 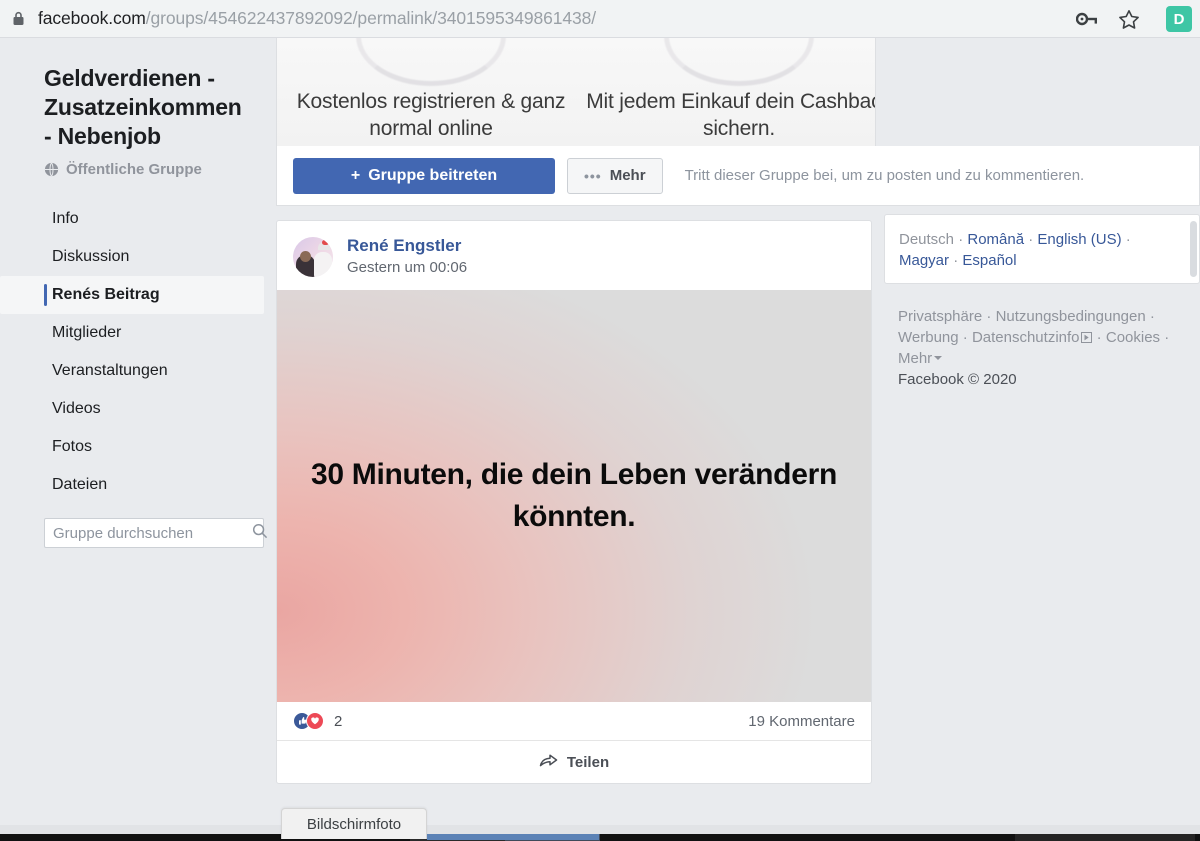 I want to click on sidebar-item-diskussion: Diskussion, so click(x=132, y=257).